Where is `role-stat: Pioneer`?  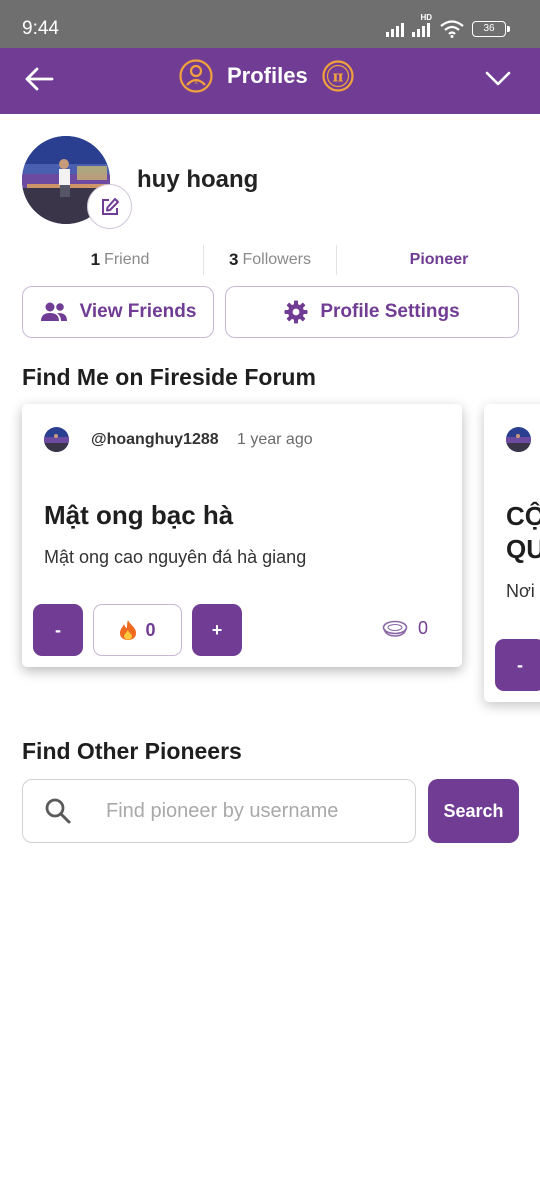
role-stat: Pioneer is located at coordinates (439, 260).